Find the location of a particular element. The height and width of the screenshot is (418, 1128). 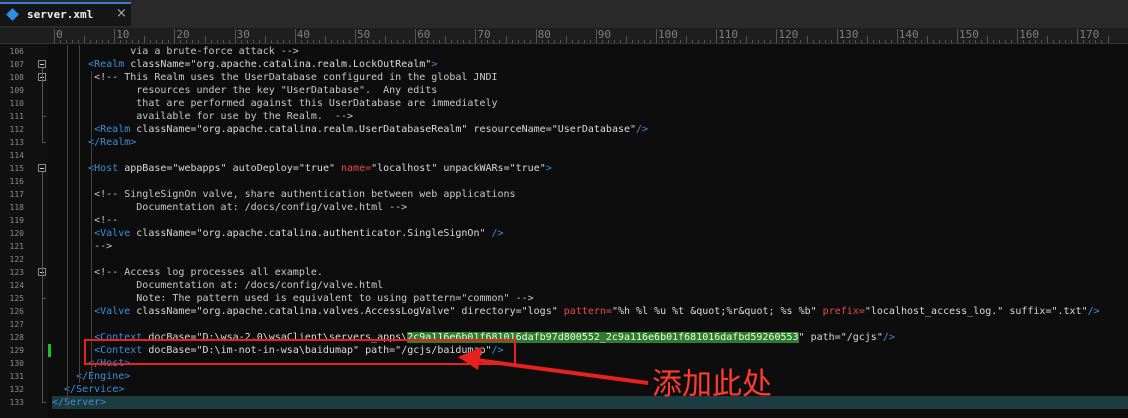

modified-line-marker is located at coordinates (49, 350).